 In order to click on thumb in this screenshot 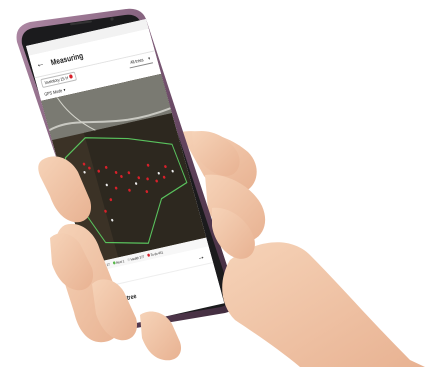, I will do `click(89, 283)`.